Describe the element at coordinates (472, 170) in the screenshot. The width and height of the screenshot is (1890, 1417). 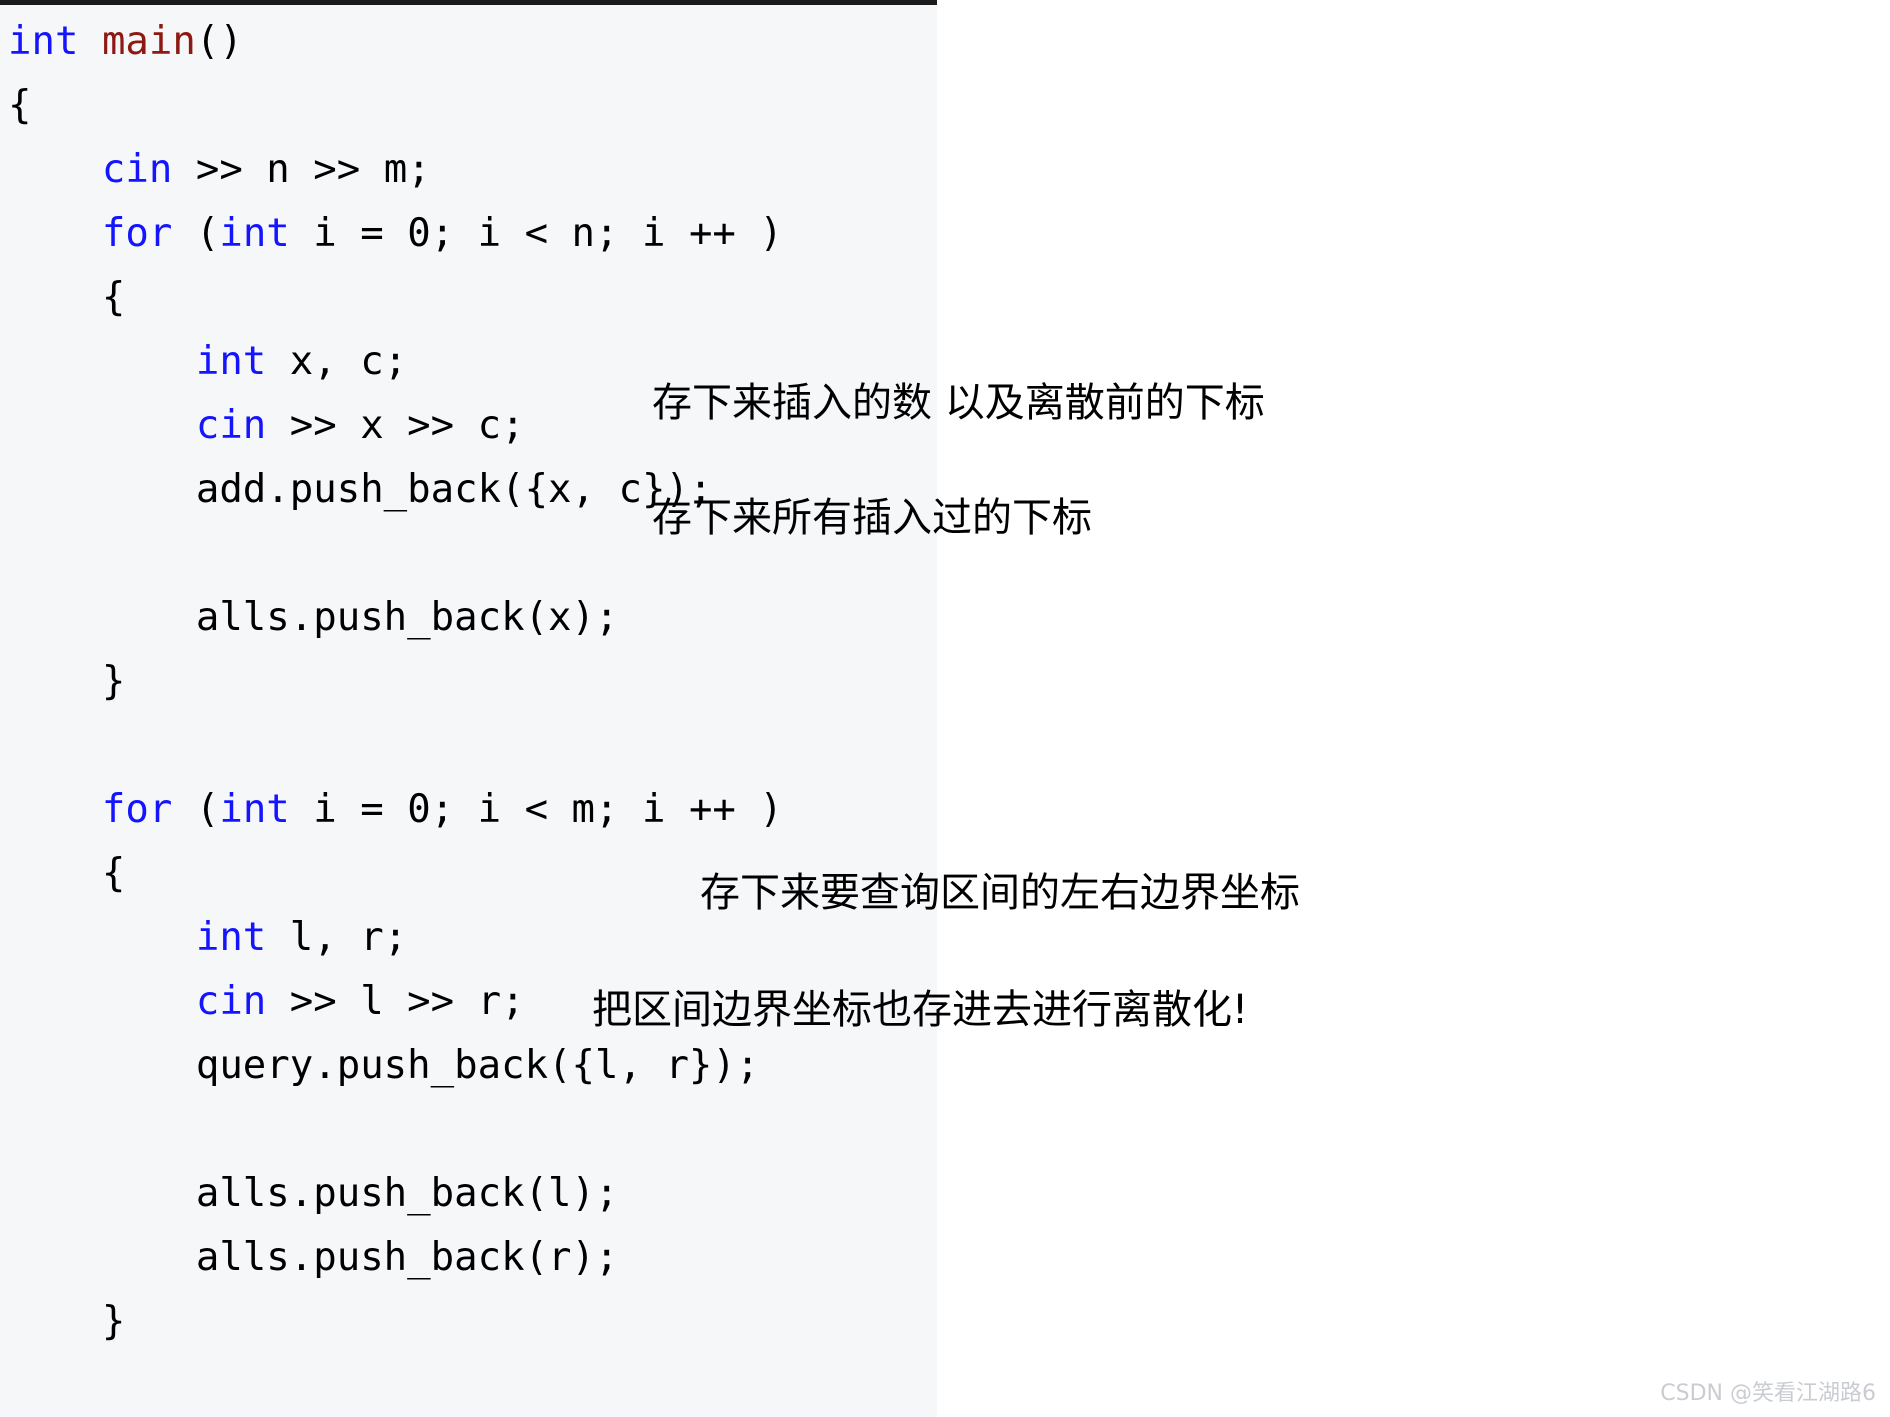
I see `code-line: cin >> n >> m;` at that location.